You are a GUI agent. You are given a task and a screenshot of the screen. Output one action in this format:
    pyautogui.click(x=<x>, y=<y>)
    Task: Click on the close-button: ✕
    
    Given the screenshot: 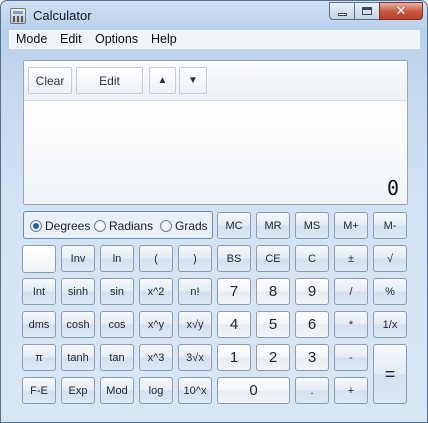 What is the action you would take?
    pyautogui.click(x=401, y=11)
    